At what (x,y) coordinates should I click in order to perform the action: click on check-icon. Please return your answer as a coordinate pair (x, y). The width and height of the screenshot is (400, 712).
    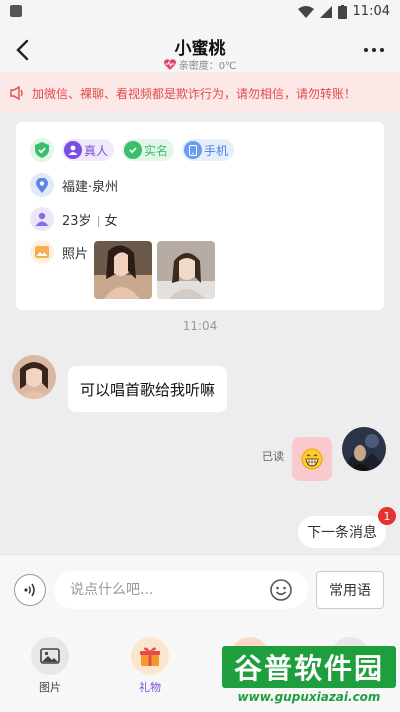
    Looking at the image, I should click on (133, 150).